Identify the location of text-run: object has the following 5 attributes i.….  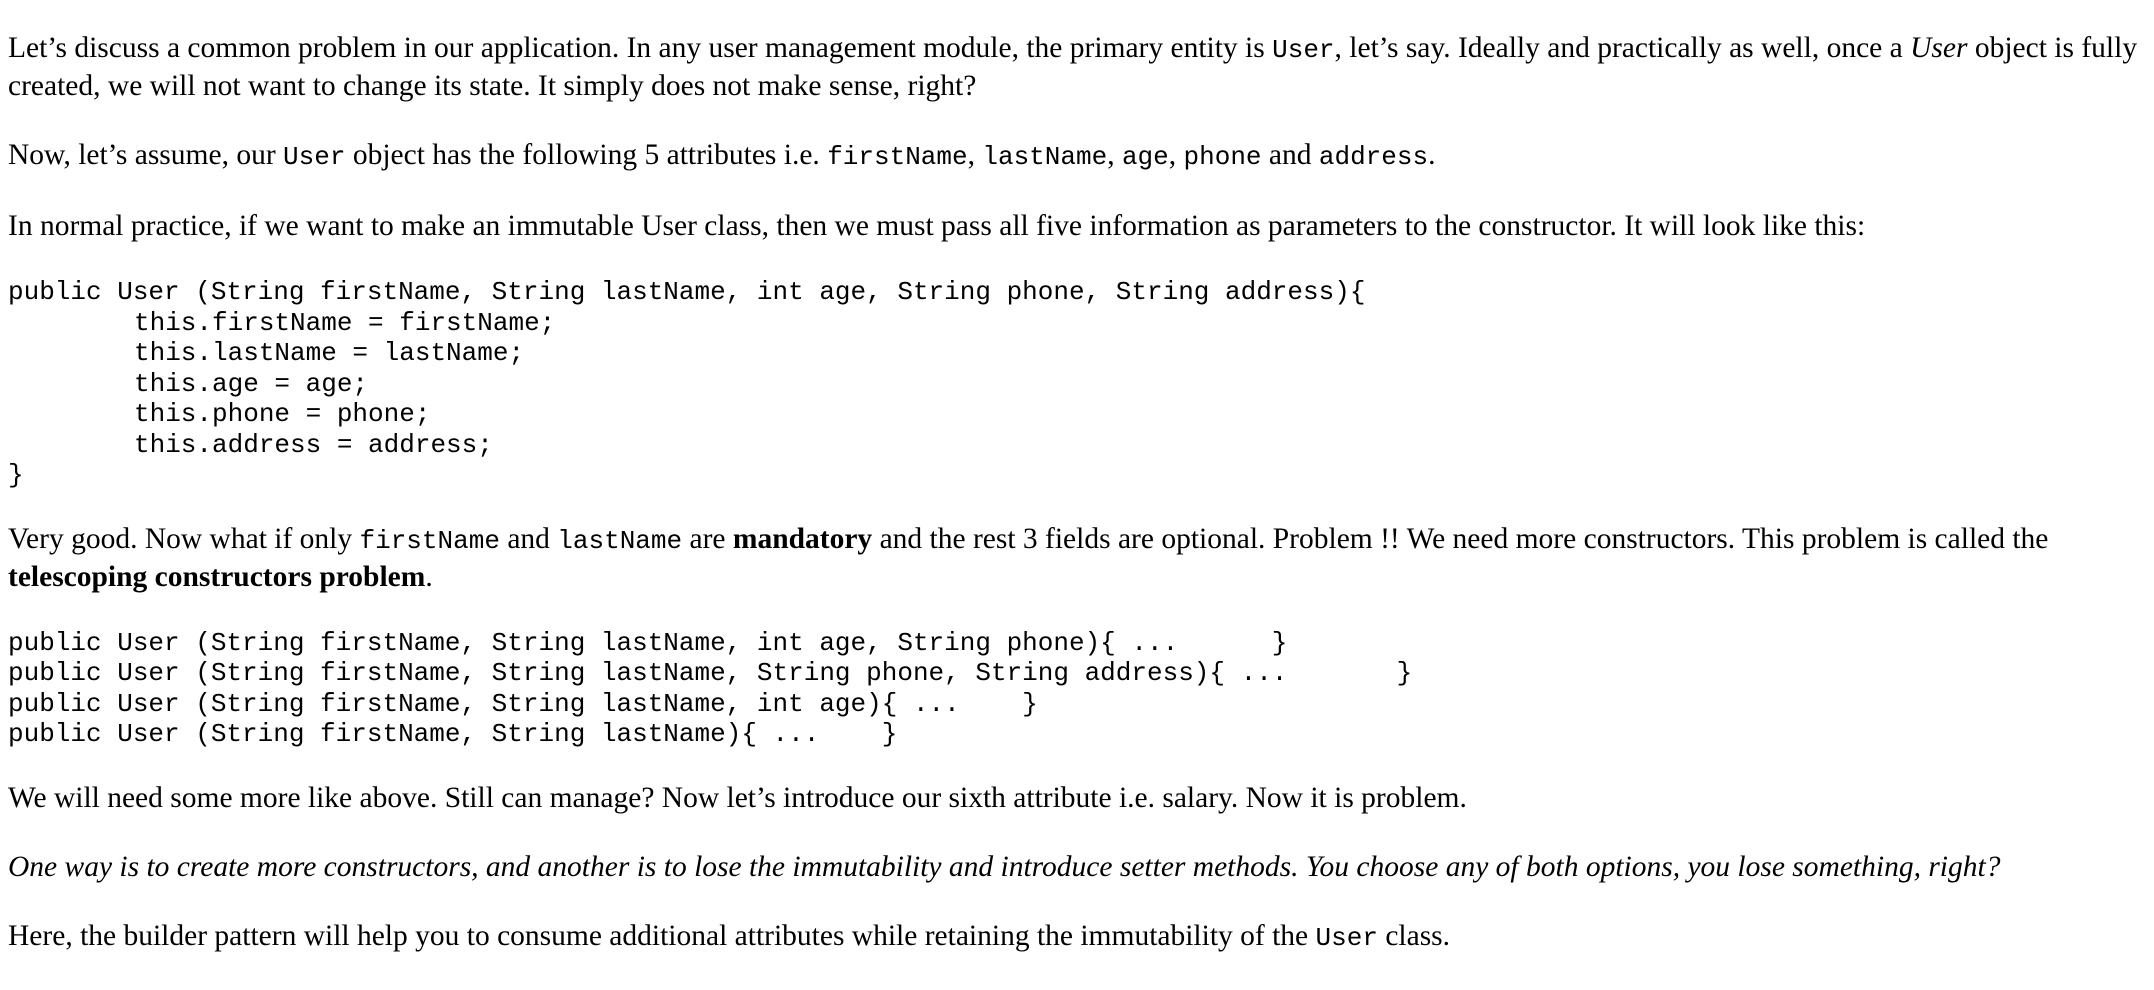
(586, 155).